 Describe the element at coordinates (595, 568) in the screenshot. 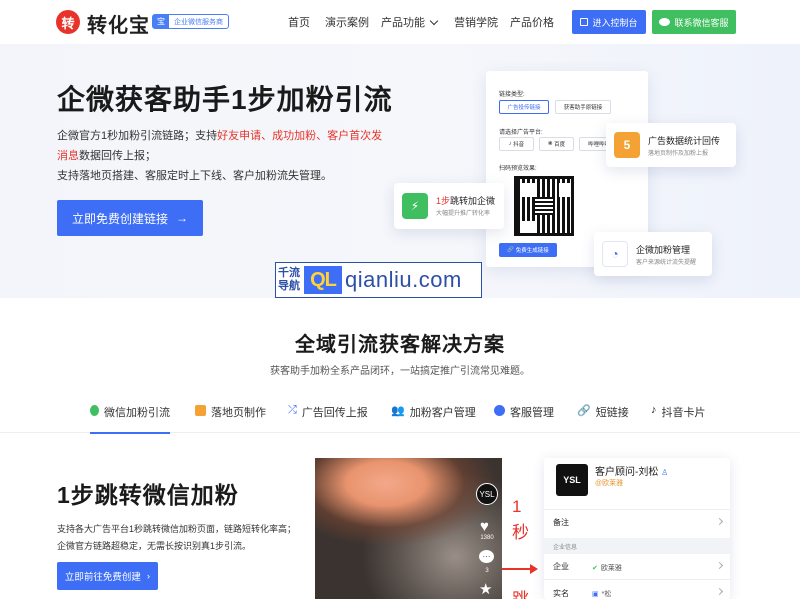

I see `verified-icon: ✔` at that location.